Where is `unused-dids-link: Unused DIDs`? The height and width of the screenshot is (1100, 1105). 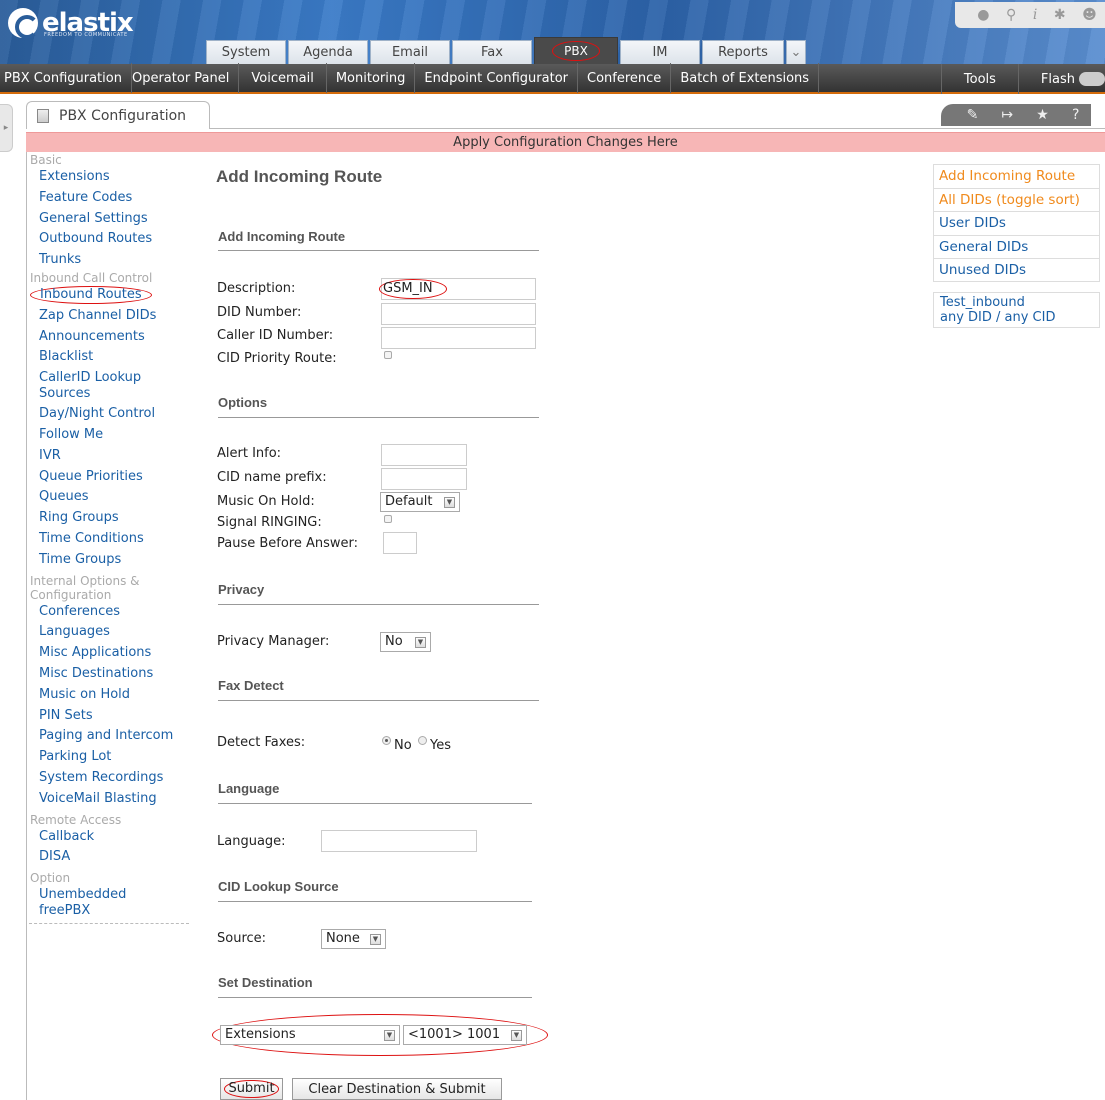
unused-dids-link: Unused DIDs is located at coordinates (1016, 270).